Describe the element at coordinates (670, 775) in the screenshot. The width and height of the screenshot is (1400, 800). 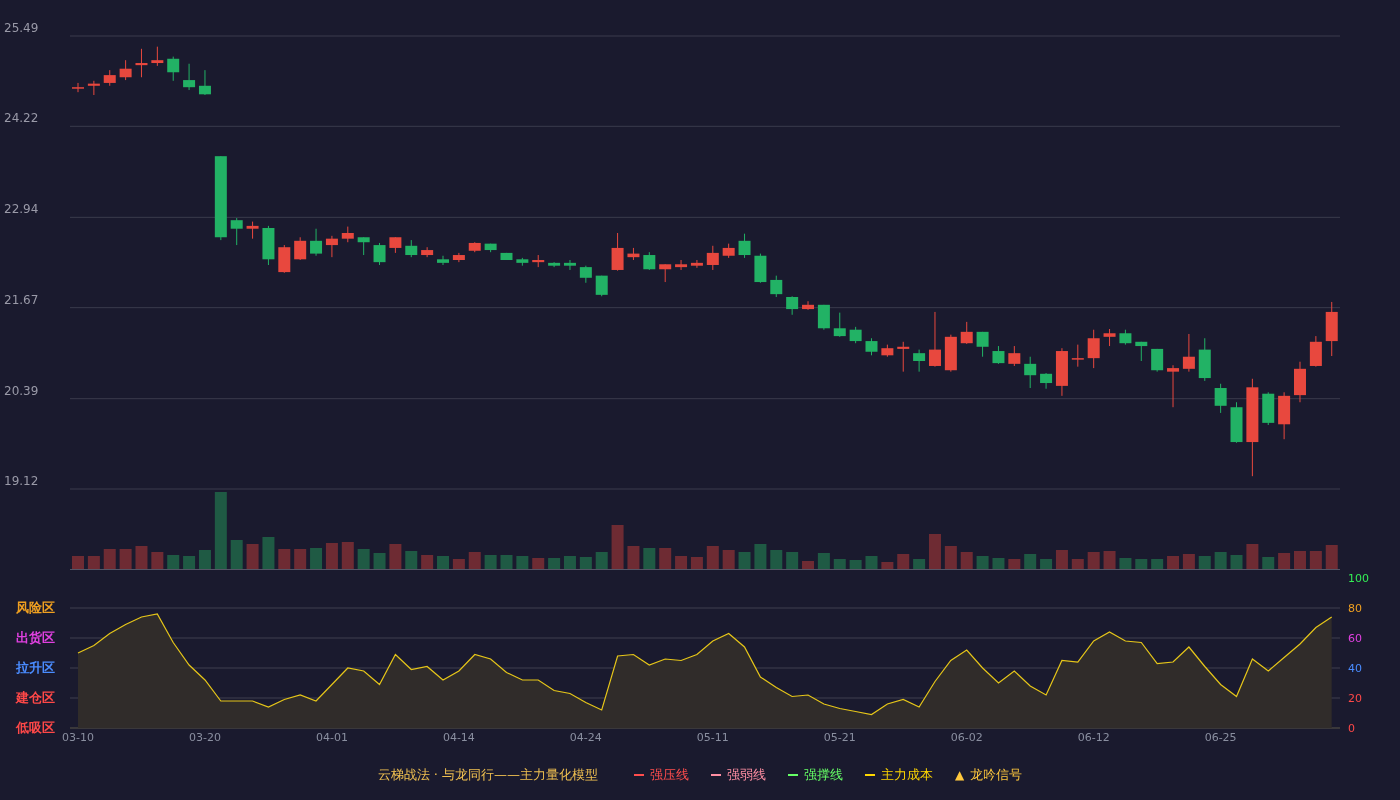
I see `legend-label: 强压线` at that location.